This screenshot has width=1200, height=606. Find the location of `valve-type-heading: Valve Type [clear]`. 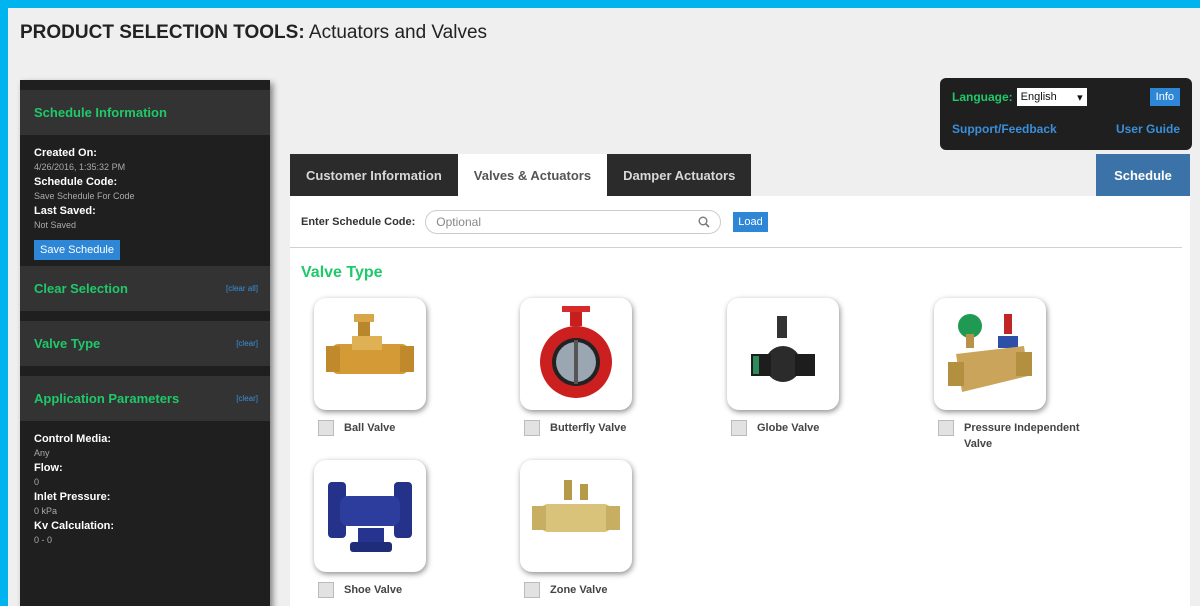

valve-type-heading: Valve Type [clear] is located at coordinates (145, 343).